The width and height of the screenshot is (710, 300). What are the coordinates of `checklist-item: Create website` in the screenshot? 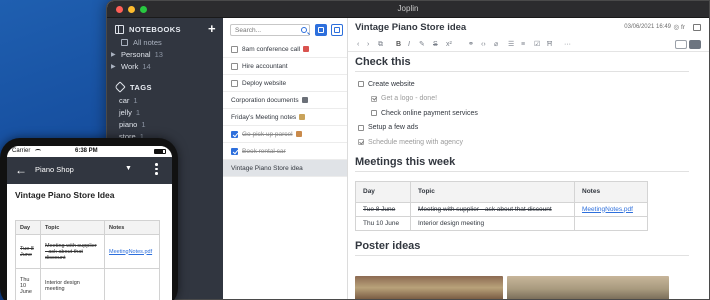 It's located at (532, 84).